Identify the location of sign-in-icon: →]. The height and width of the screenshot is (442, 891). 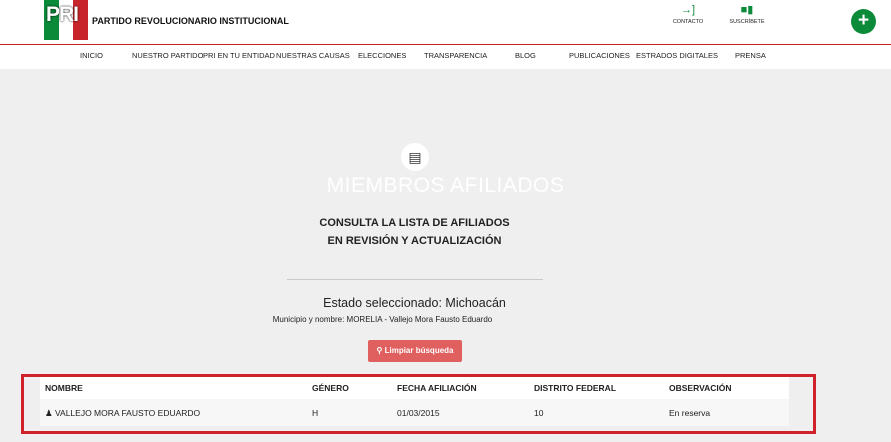
(688, 10).